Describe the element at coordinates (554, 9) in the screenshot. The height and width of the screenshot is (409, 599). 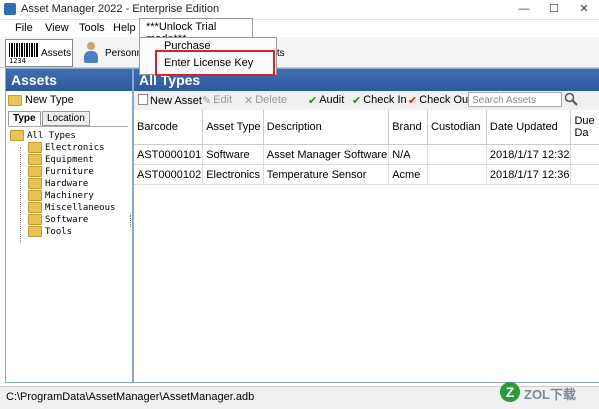
I see `maximize-button: ☐` at that location.